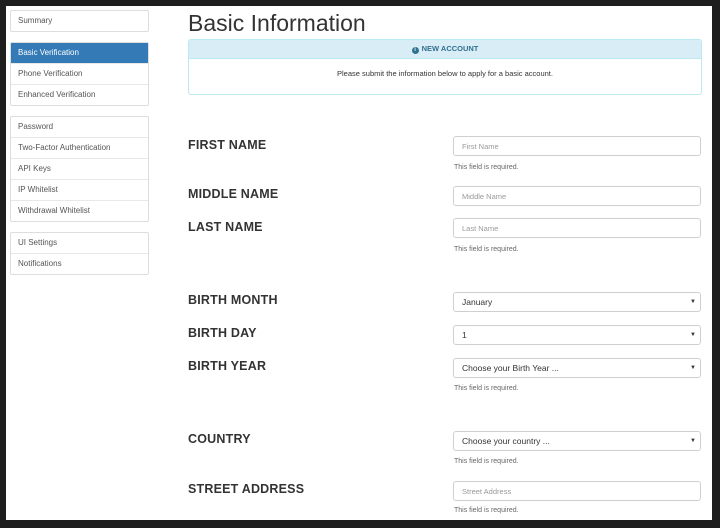 The image size is (720, 528). What do you see at coordinates (486, 167) in the screenshot?
I see `first-name-required: This field is required.` at bounding box center [486, 167].